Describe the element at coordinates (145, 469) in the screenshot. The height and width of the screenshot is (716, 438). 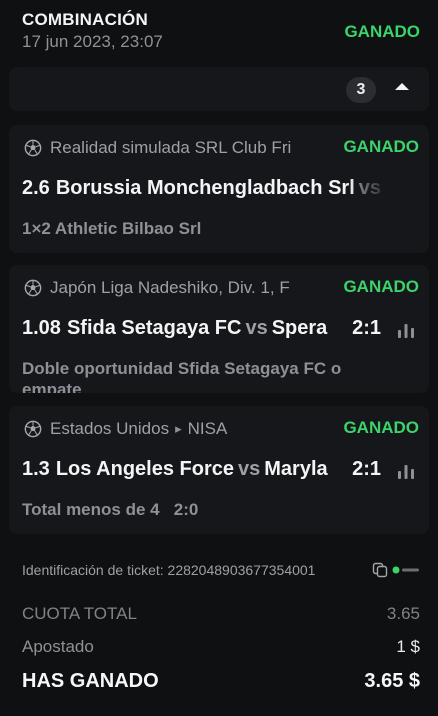
I see `home-team: Los Angeles Force` at that location.